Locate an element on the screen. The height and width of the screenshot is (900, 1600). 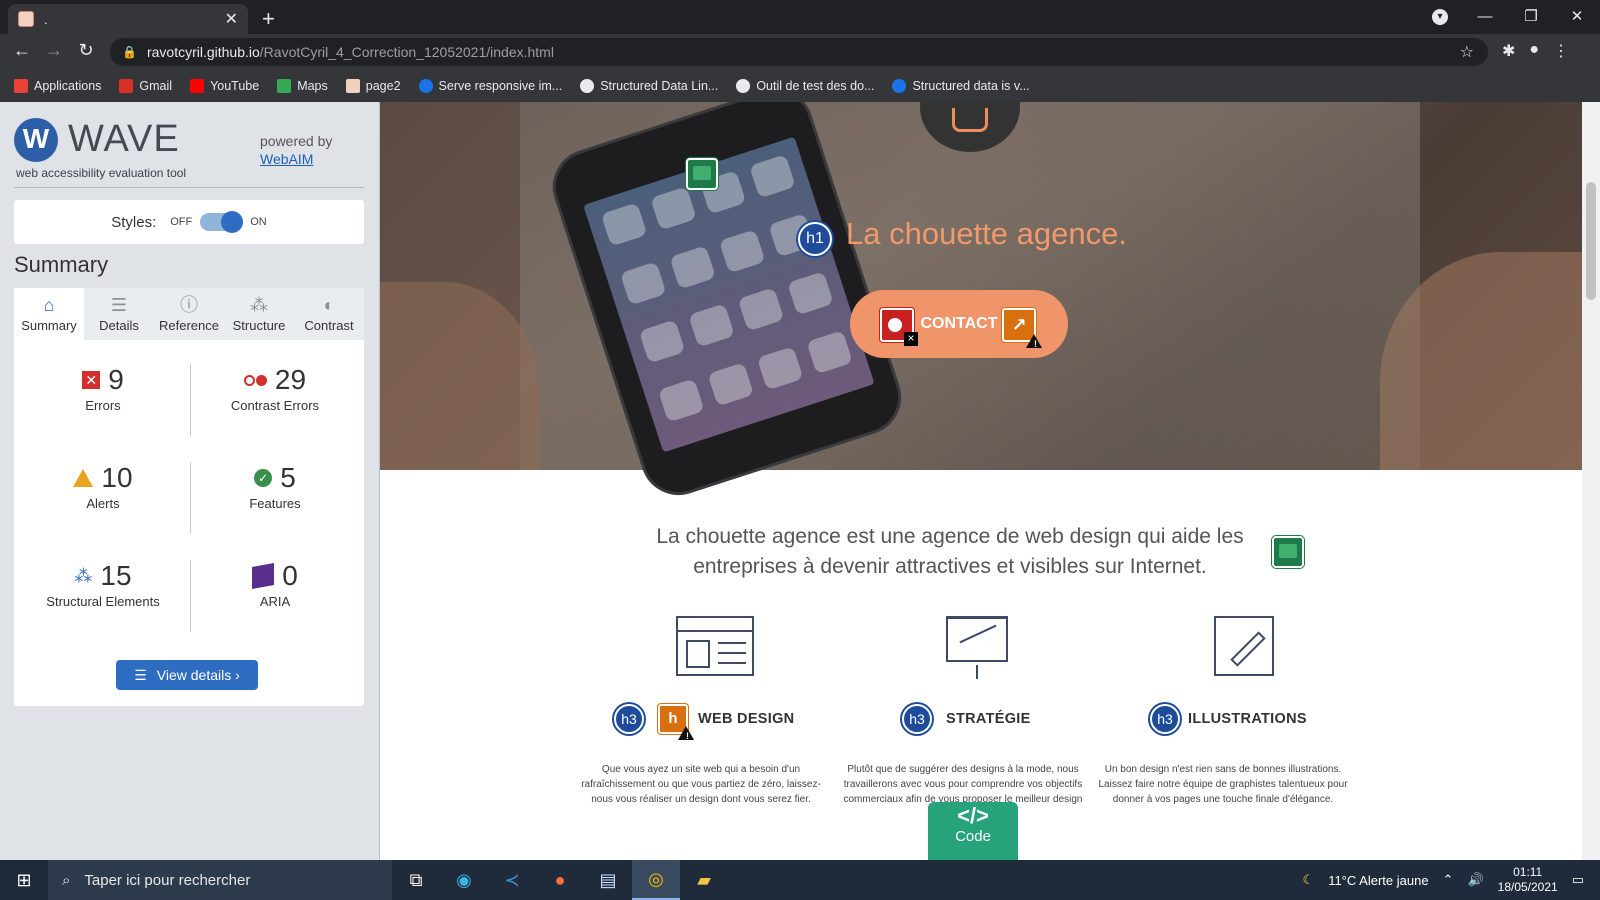
bookmark-item: YouTube is located at coordinates (224, 86).